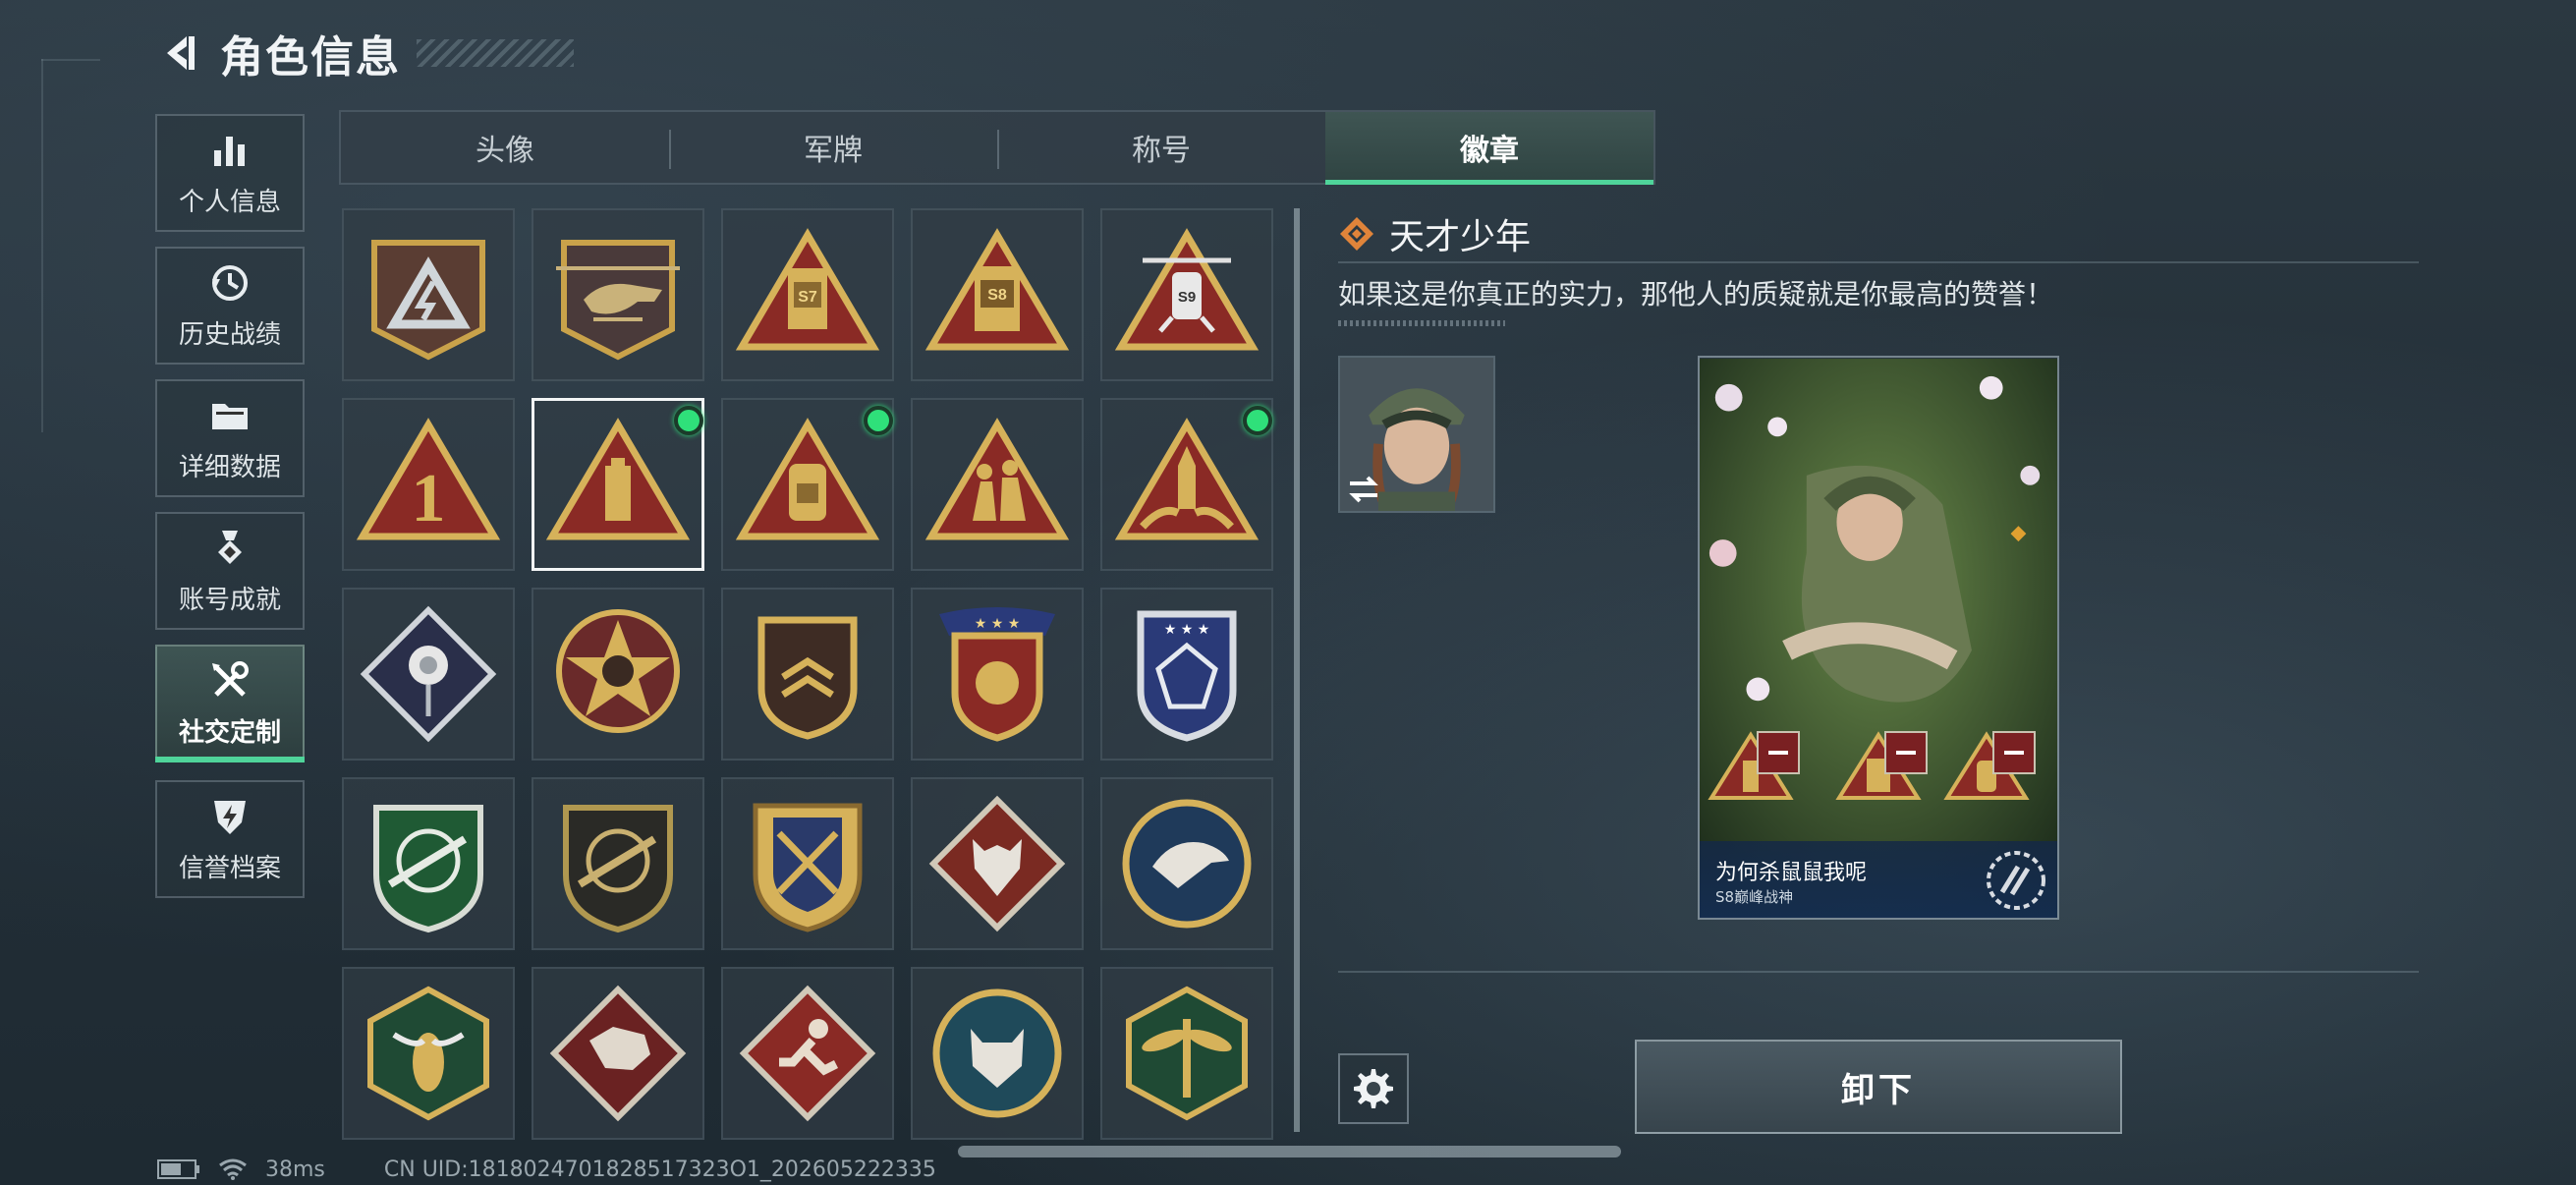 The image size is (2576, 1185). I want to click on sidebar-item-reputation: 信誉档案, so click(230, 839).